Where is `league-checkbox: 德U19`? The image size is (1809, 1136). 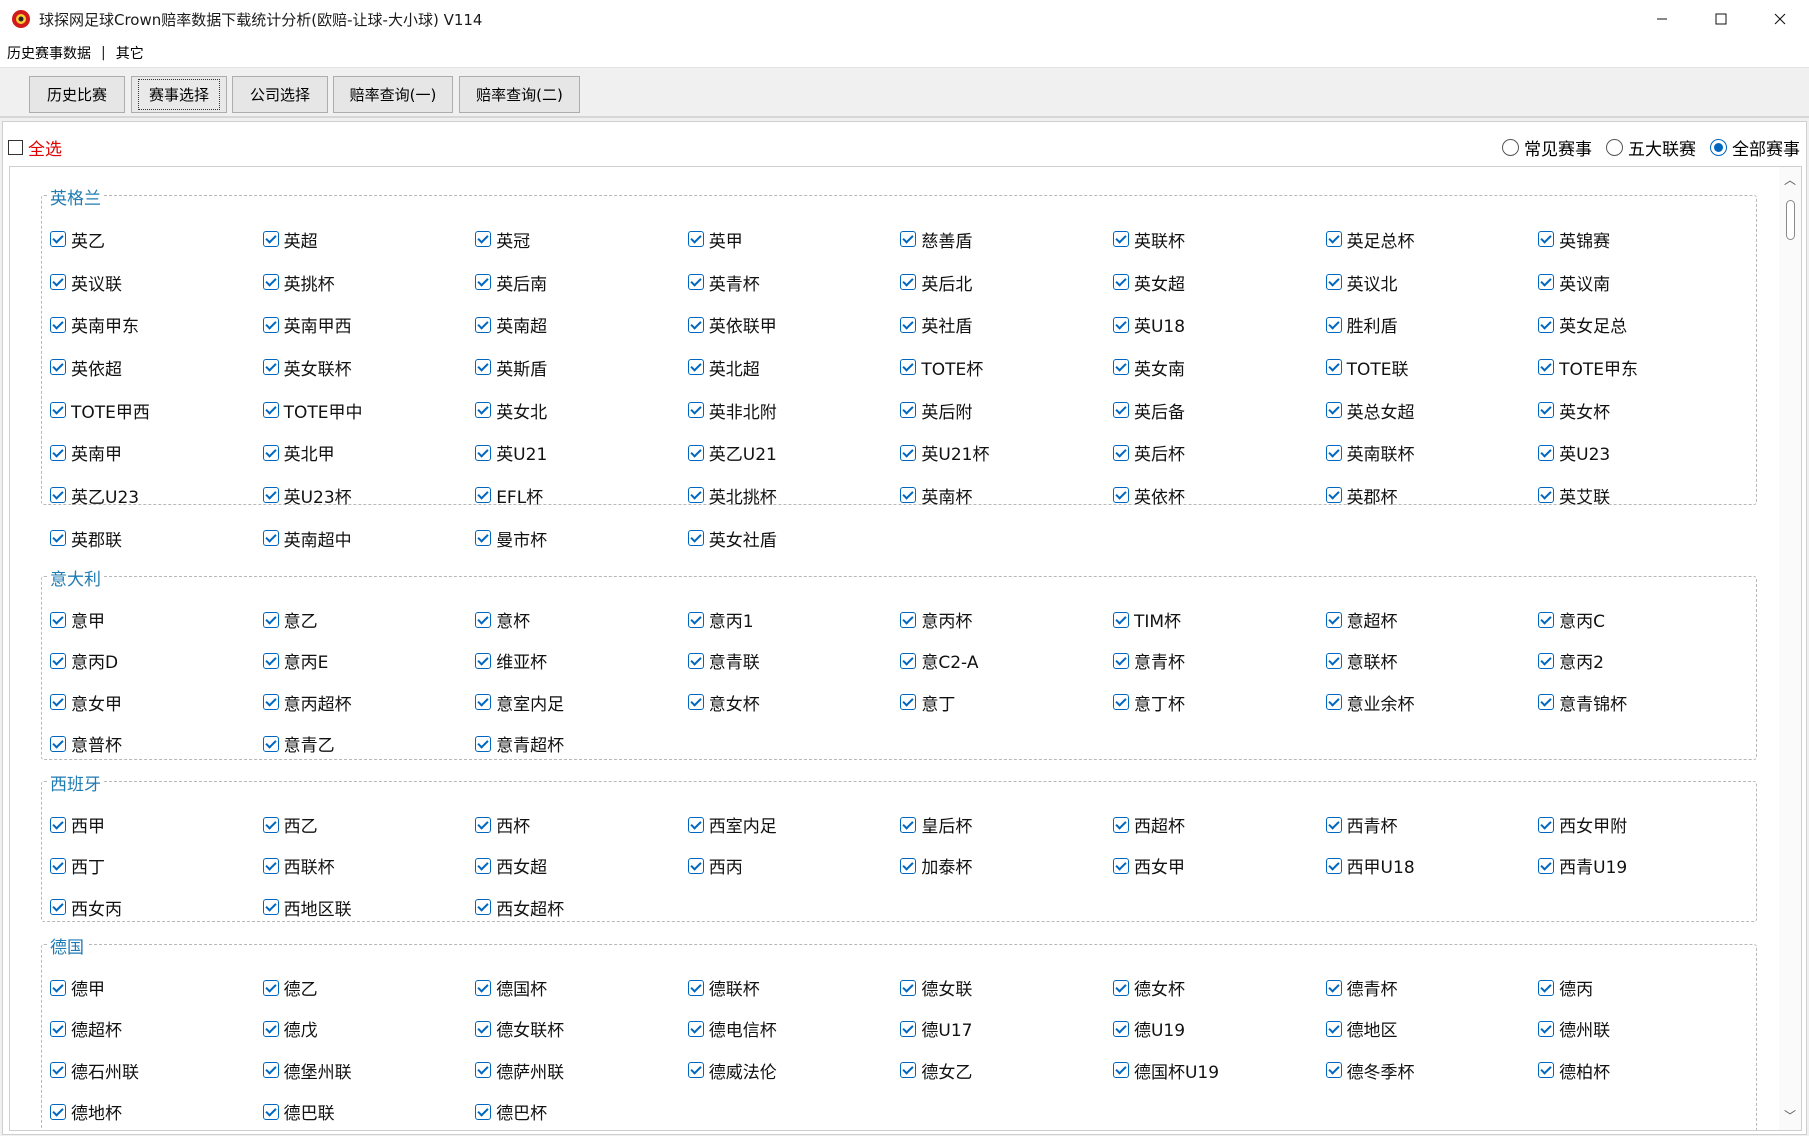 league-checkbox: 德U19 is located at coordinates (1219, 1028).